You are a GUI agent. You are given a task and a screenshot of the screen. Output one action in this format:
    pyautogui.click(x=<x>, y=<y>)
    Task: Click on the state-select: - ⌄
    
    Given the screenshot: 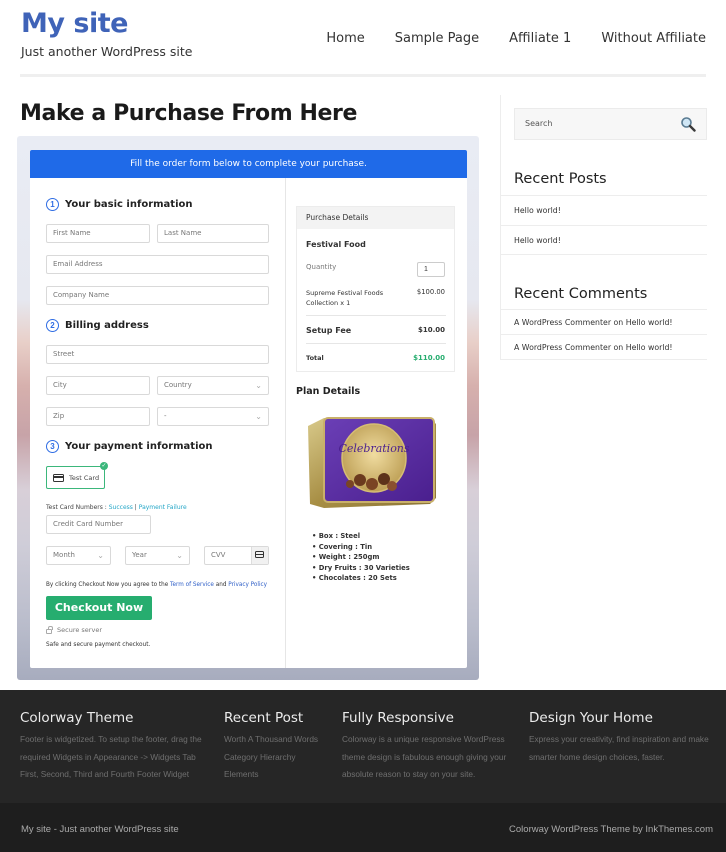 What is the action you would take?
    pyautogui.click(x=213, y=416)
    